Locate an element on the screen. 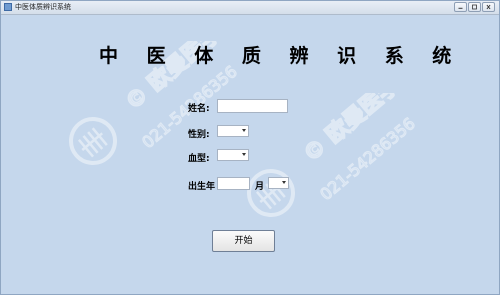 This screenshot has width=500, height=295. birth-month-select is located at coordinates (278, 183).